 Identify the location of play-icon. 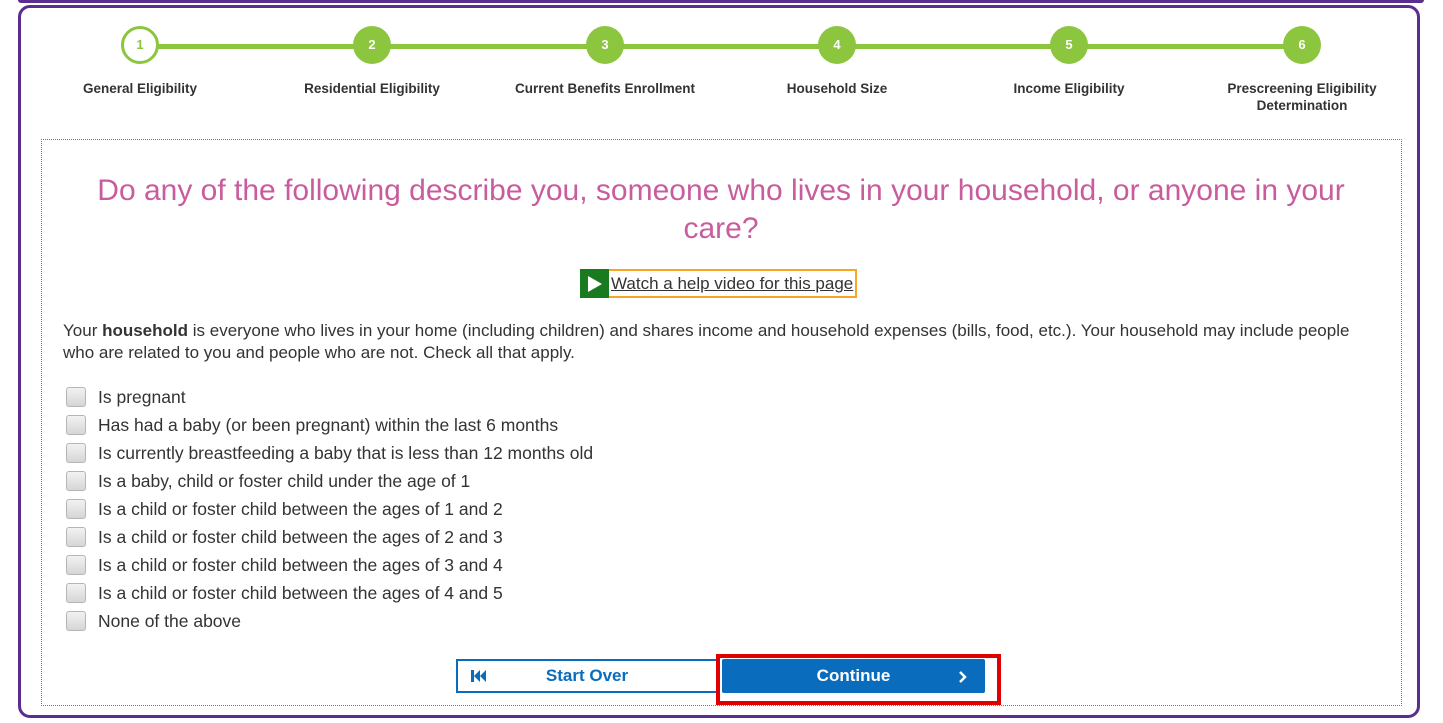
(594, 283).